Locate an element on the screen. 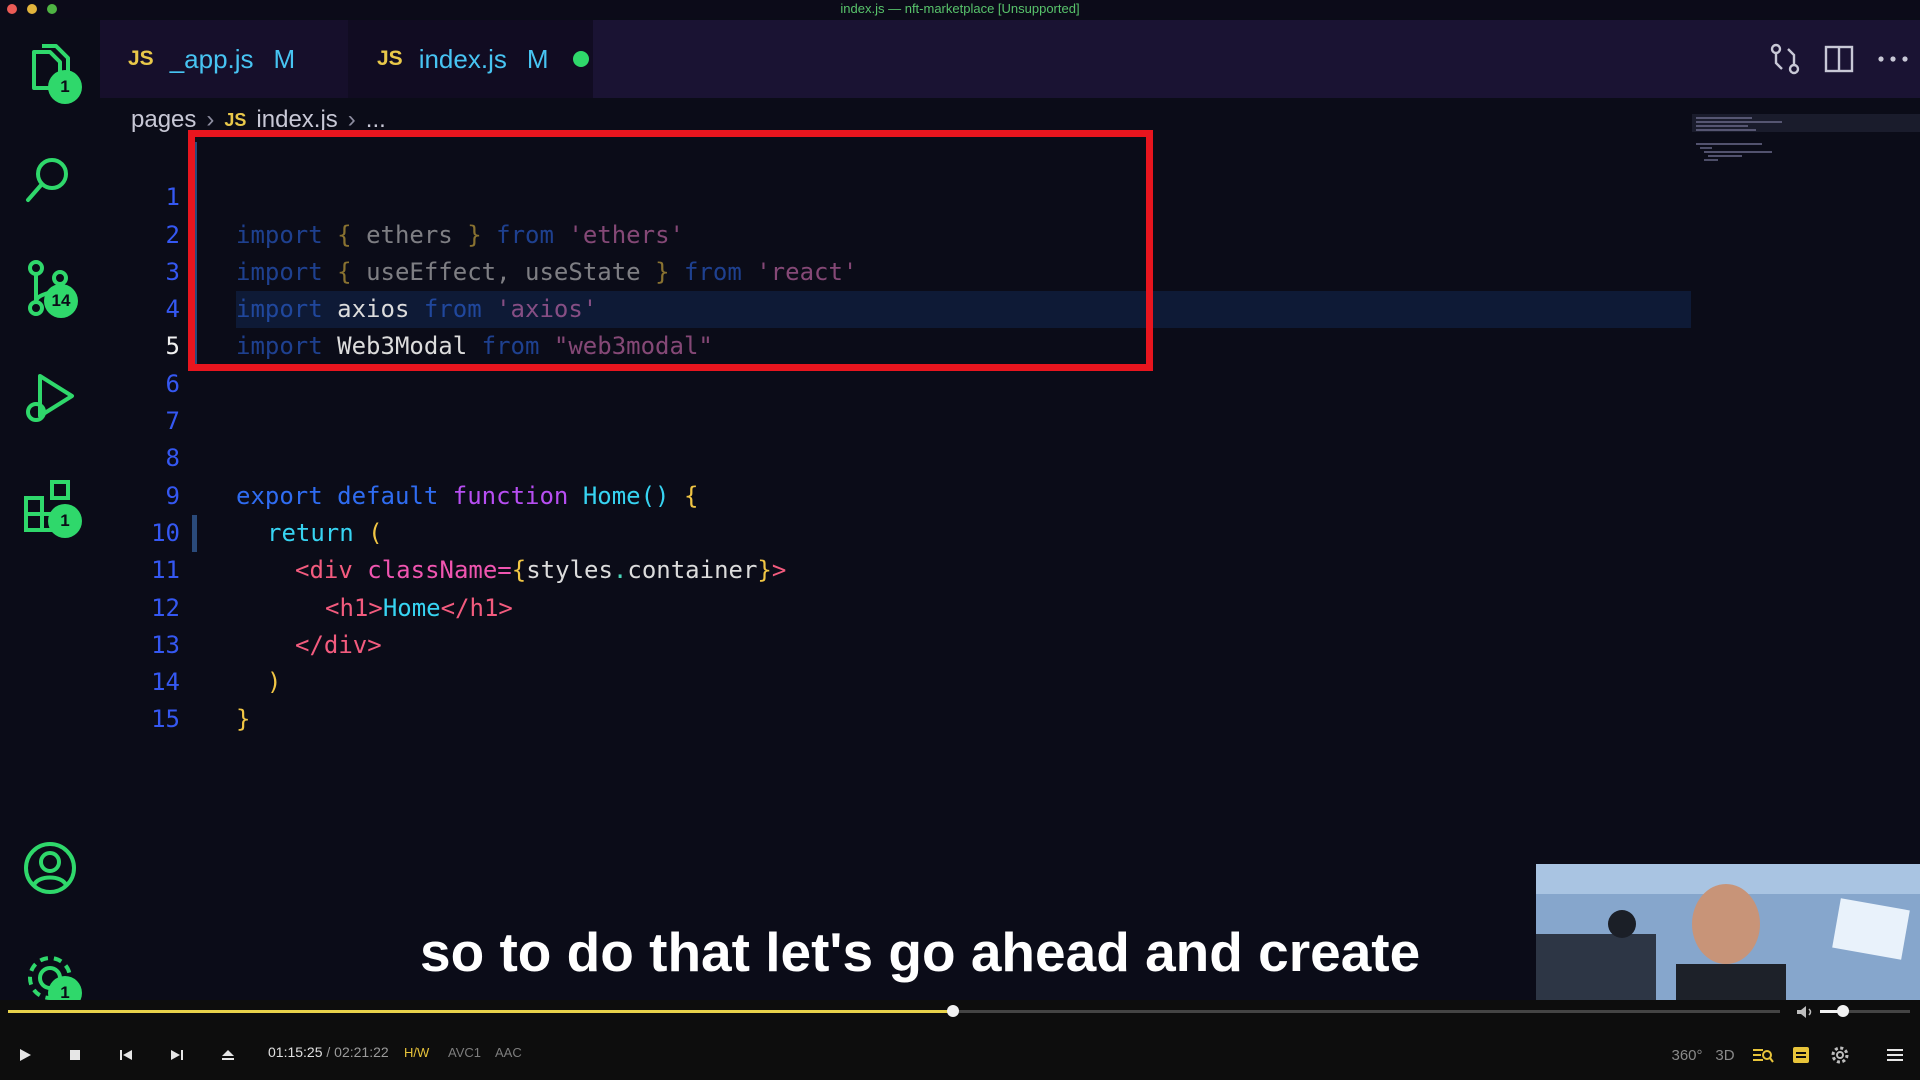 The image size is (1920, 1080). seek-progress is located at coordinates (481, 1011).